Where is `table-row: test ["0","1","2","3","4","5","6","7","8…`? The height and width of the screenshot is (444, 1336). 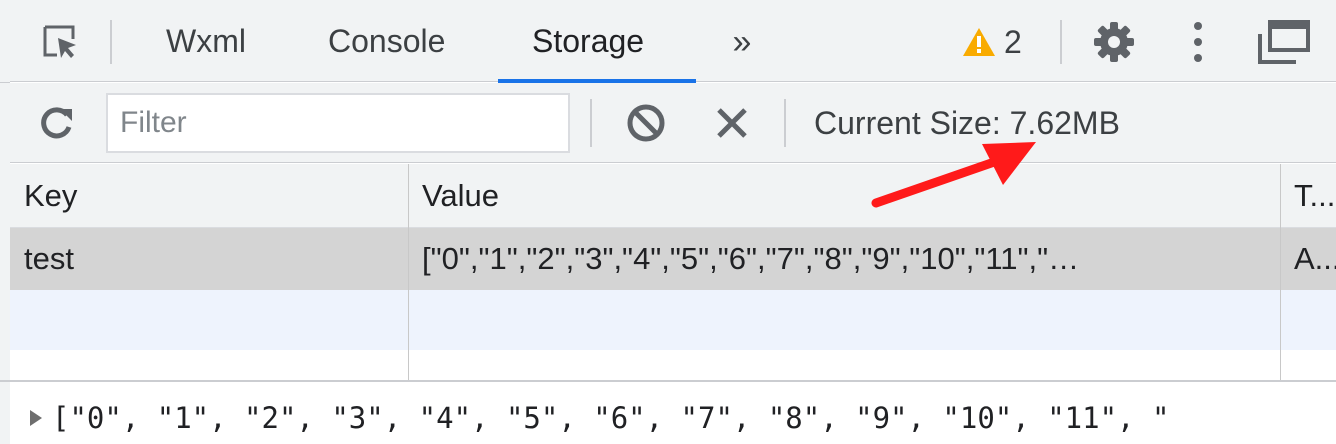
table-row: test ["0","1","2","3","4","5","6","7","8… is located at coordinates (673, 259).